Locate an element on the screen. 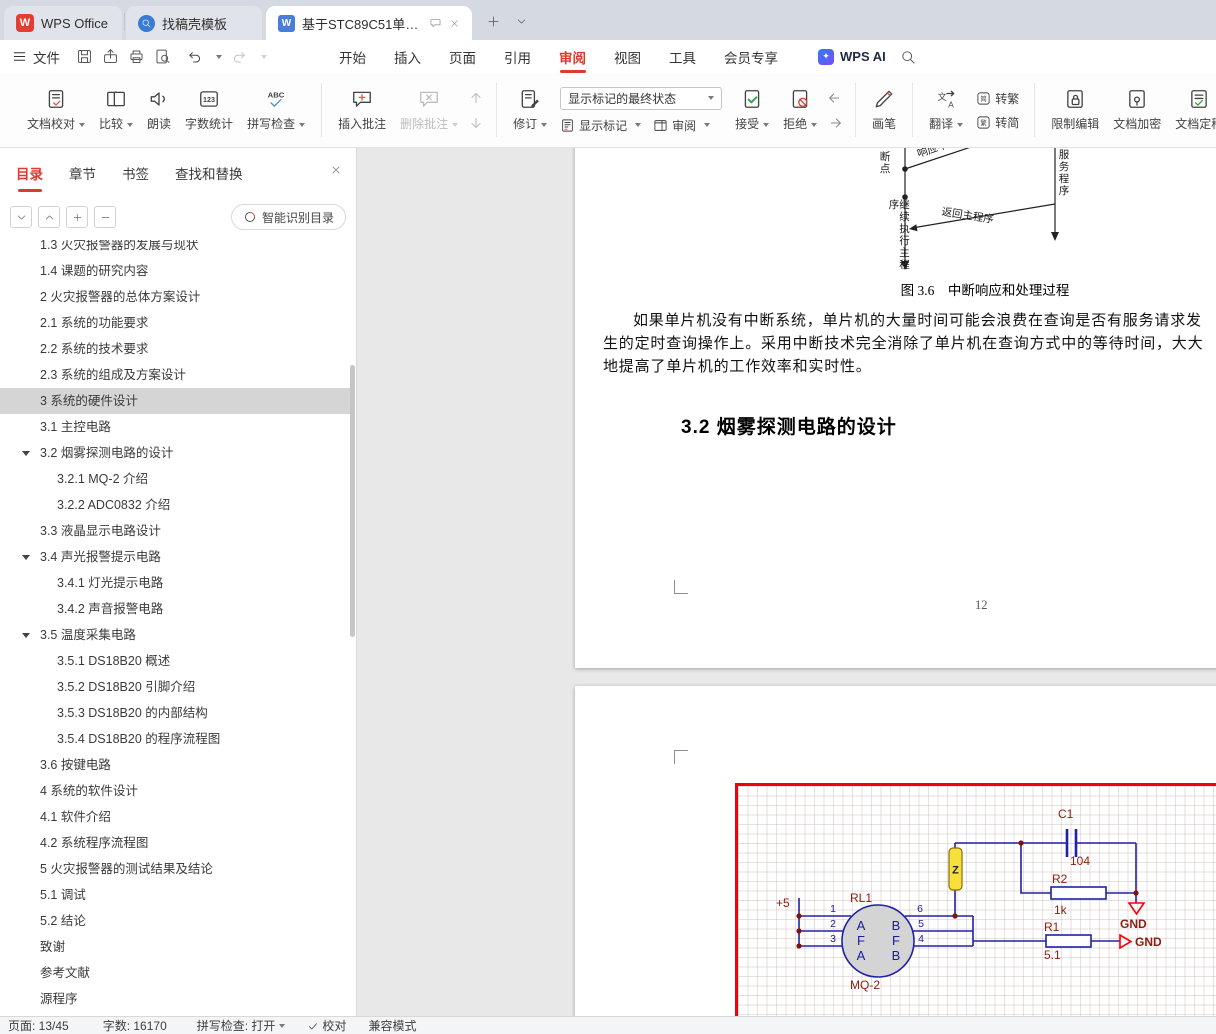 This screenshot has height=1034, width=1216. toc-item: 2 火灾报警器的总体方案设计 is located at coordinates (175, 297).